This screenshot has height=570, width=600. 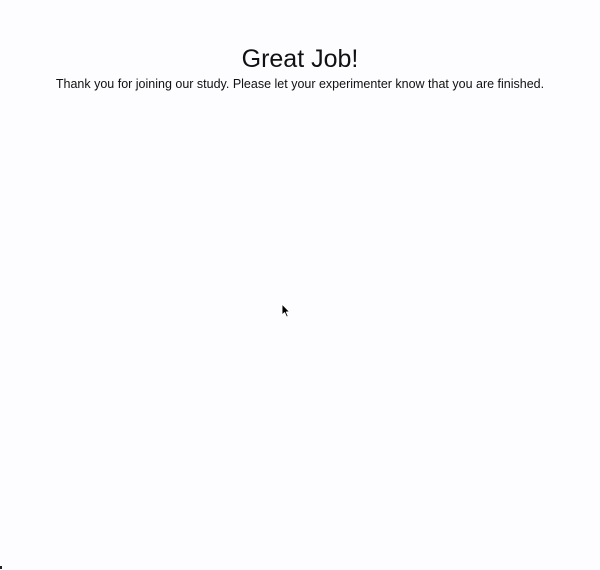 I want to click on corner-mark, so click(x=1, y=567).